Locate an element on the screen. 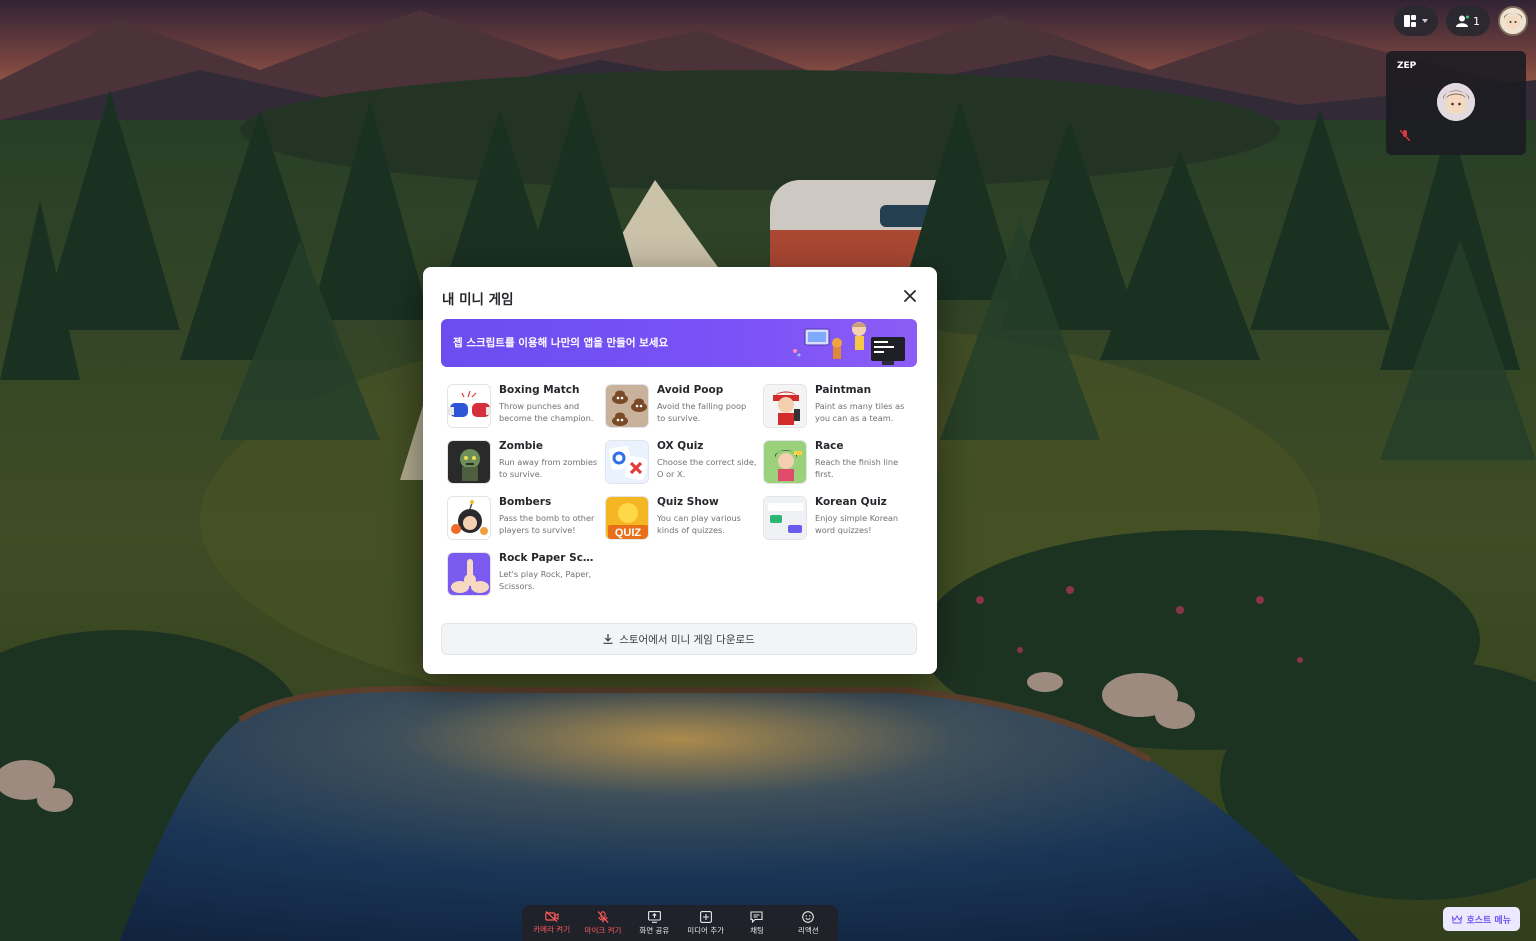 This screenshot has width=1536, height=941. screen-share-label: 화면 공유 is located at coordinates (654, 930).